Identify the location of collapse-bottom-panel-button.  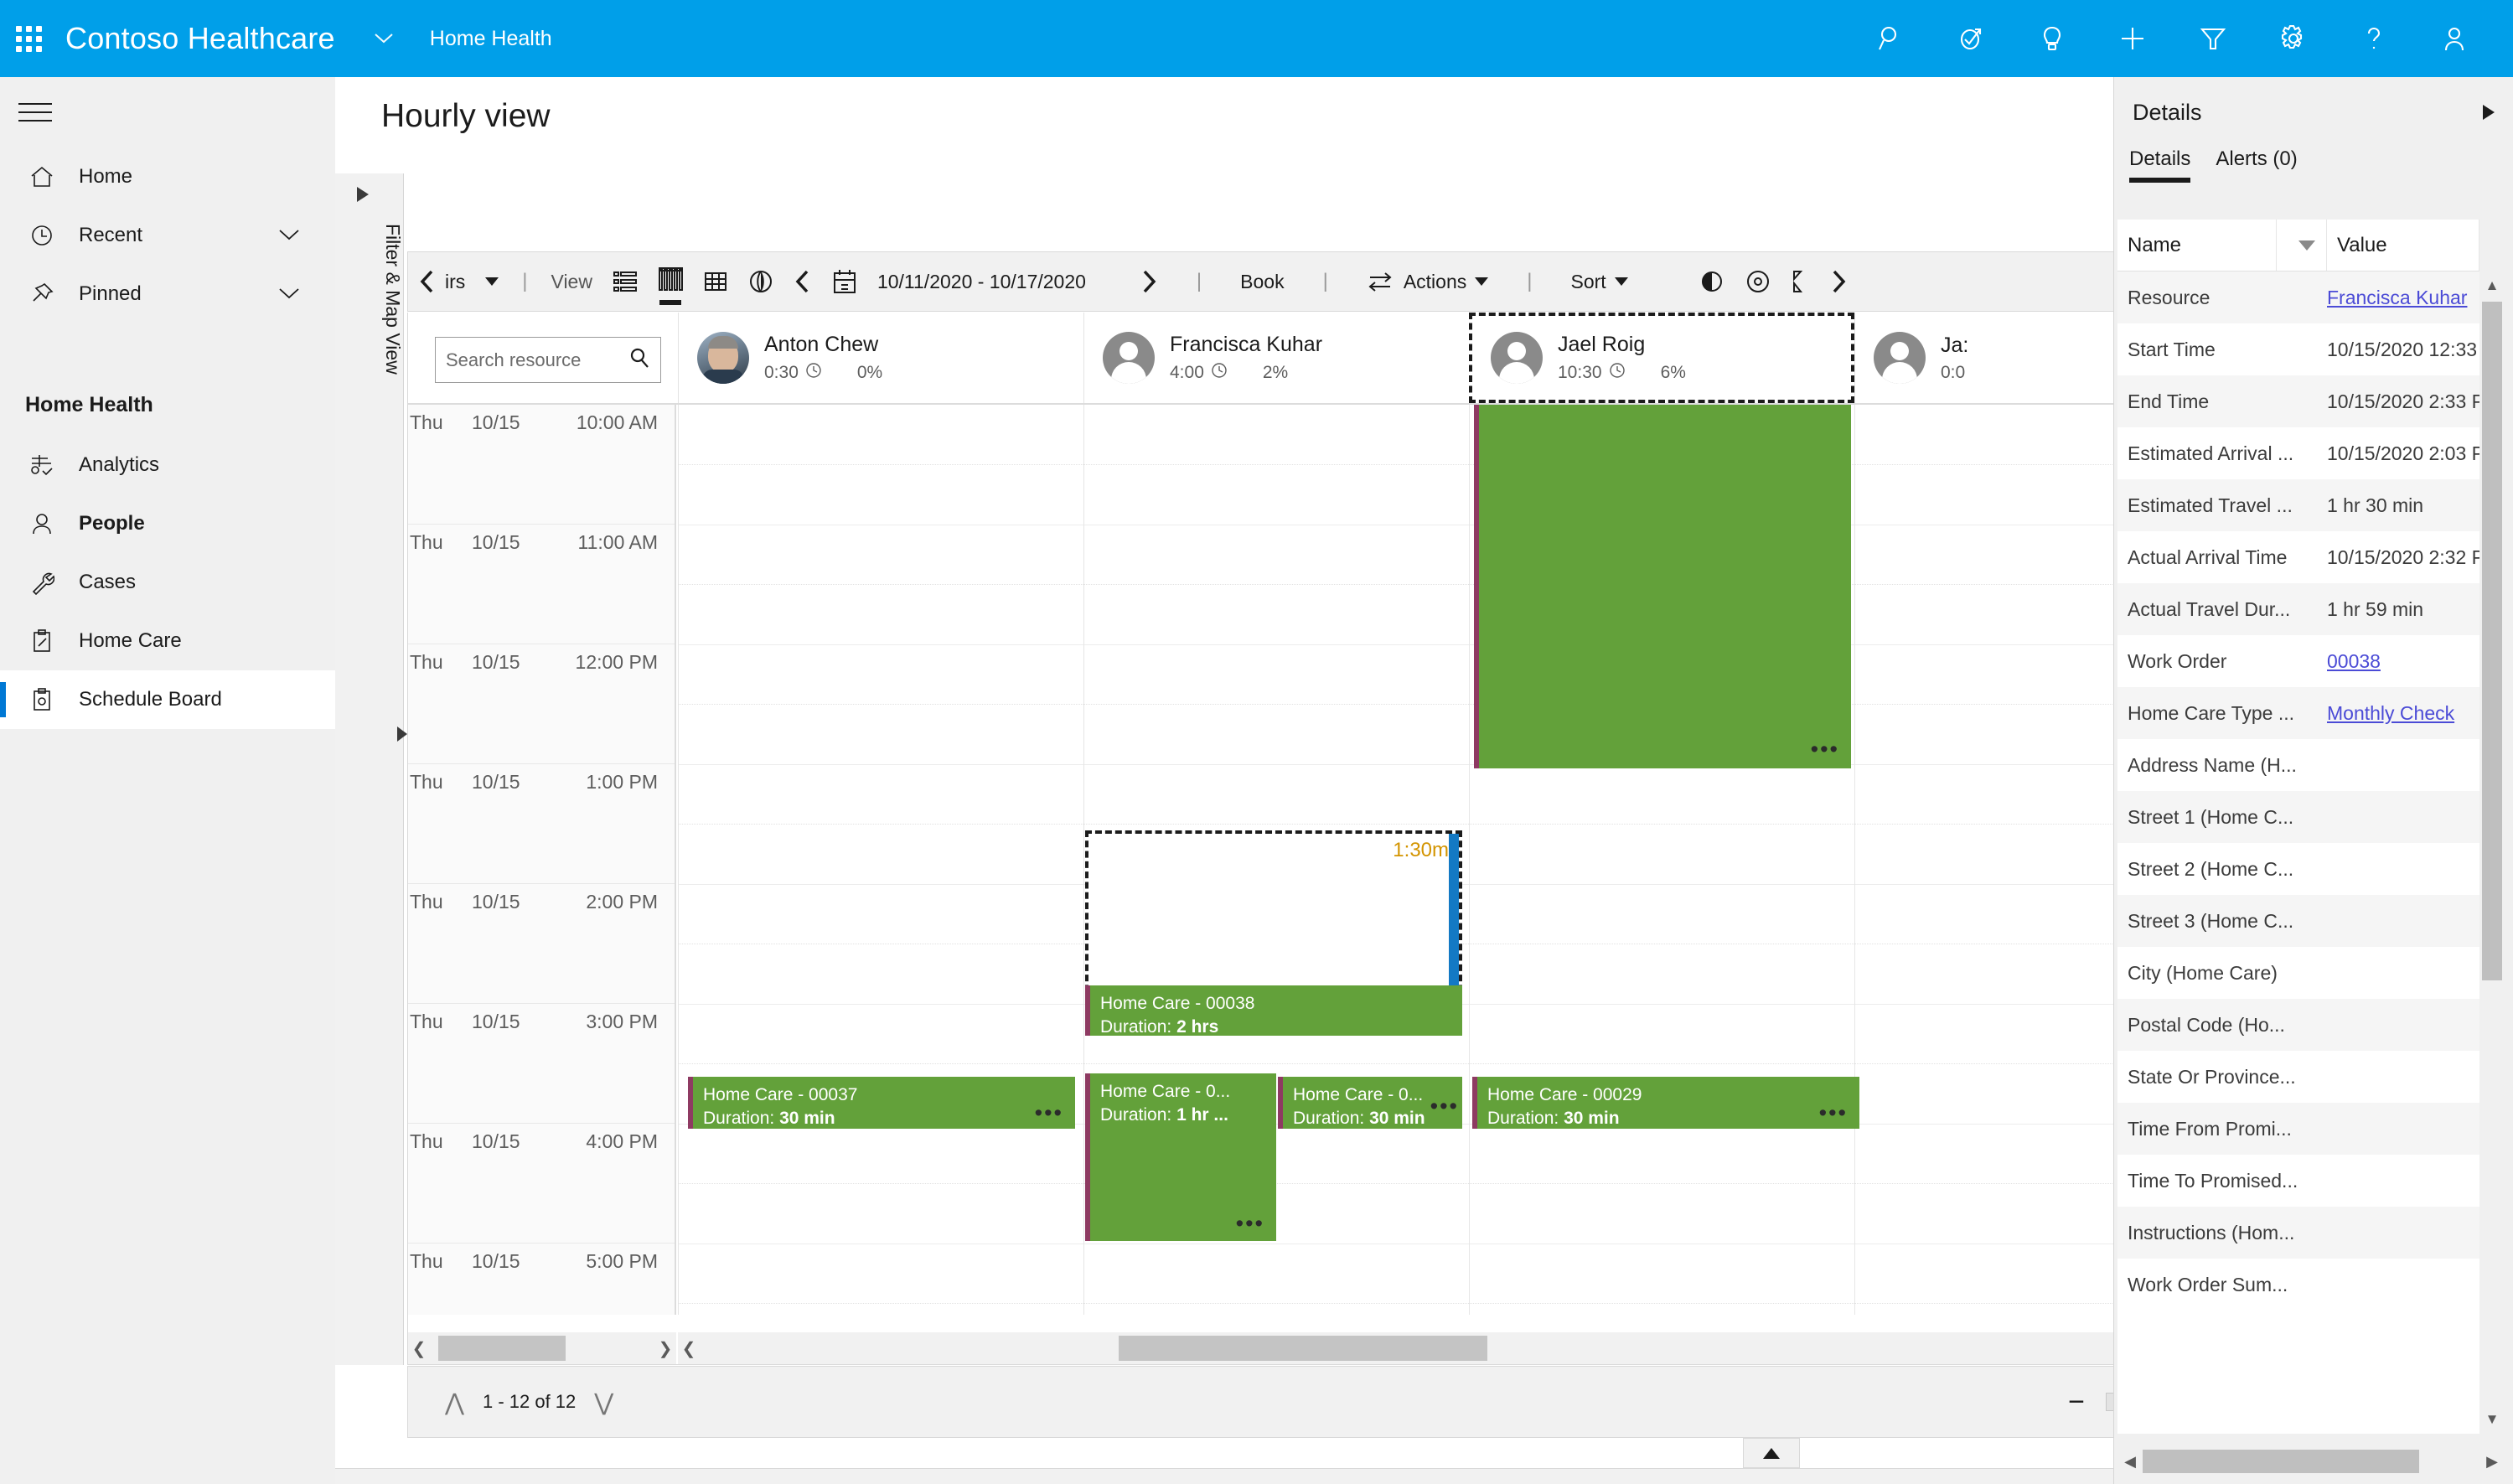
(1771, 1453).